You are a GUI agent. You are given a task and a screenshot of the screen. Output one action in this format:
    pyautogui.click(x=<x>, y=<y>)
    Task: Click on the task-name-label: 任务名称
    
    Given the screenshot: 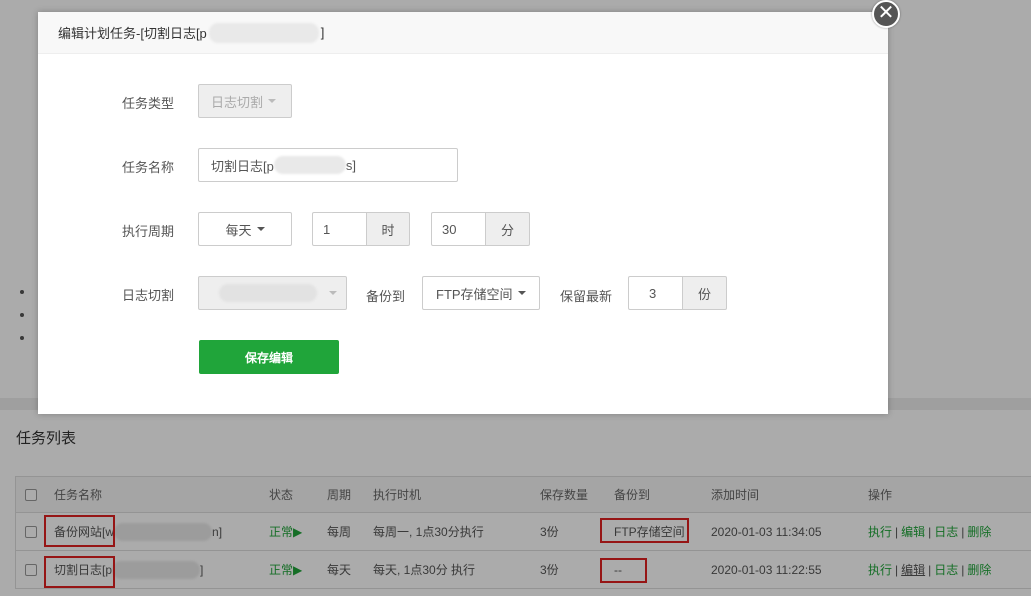 What is the action you would take?
    pyautogui.click(x=148, y=167)
    